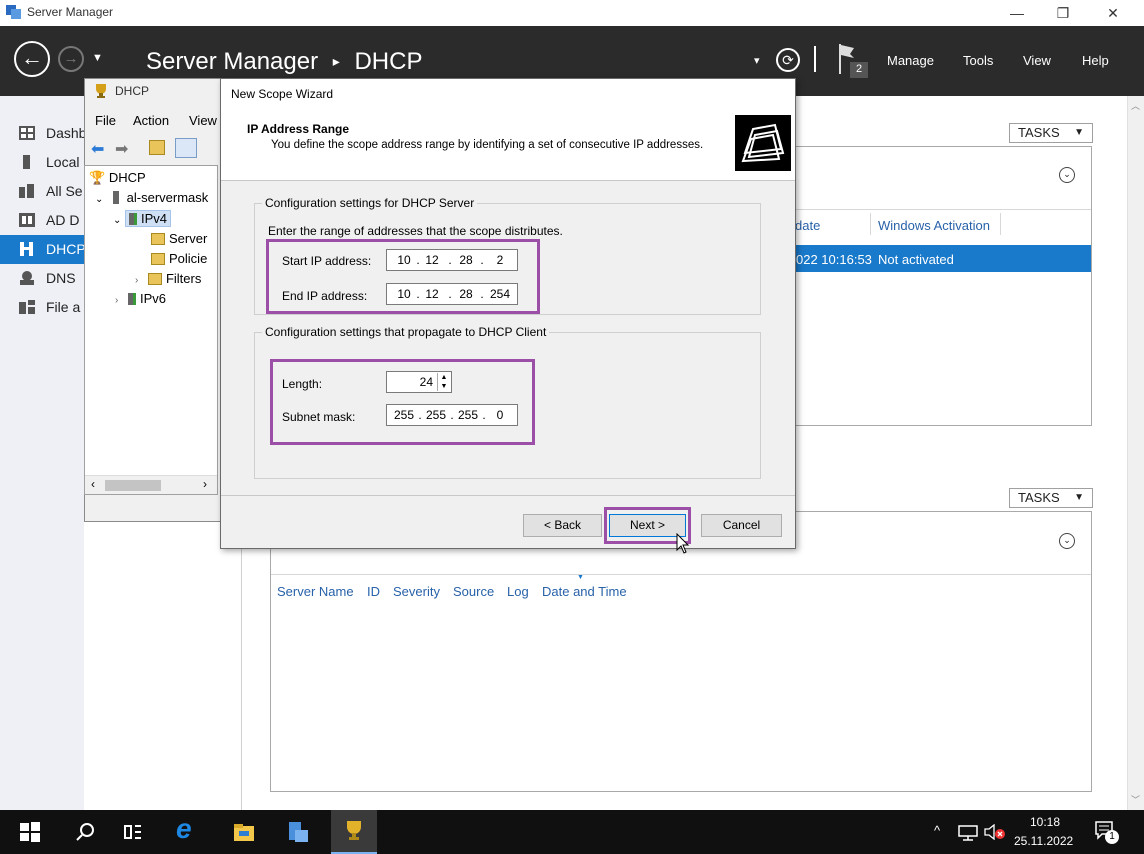 This screenshot has width=1144, height=854. I want to click on speaker-icon, so click(994, 832).